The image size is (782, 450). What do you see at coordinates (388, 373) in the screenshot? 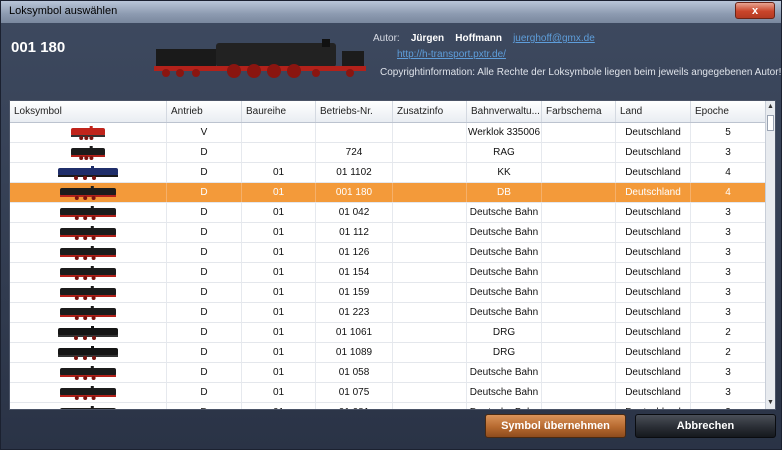
I see `table-row: D 01 01 058 Deutsche Bahn Deutschland 3` at bounding box center [388, 373].